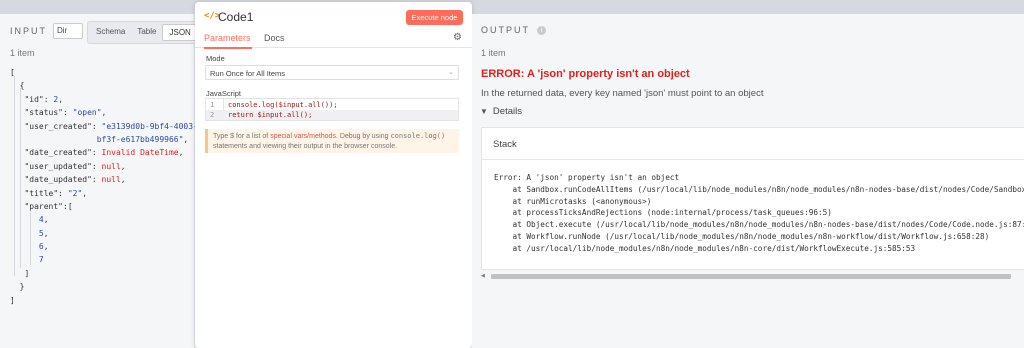 This screenshot has width=1024, height=348. Describe the element at coordinates (17, 287) in the screenshot. I see `json-line: }` at that location.